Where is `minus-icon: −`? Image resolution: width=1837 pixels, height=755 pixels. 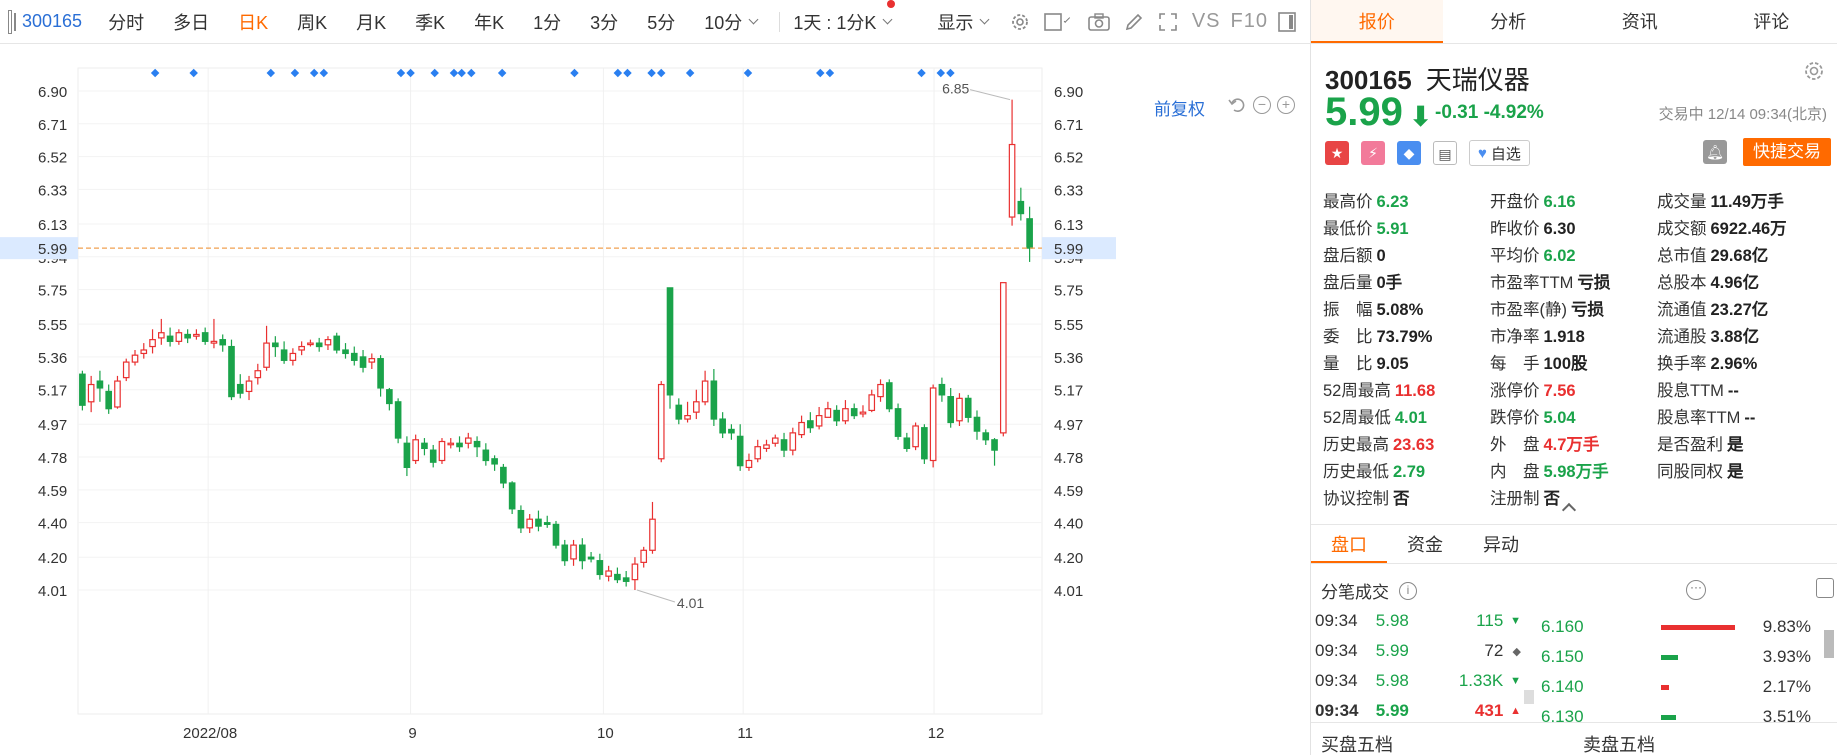 minus-icon: − is located at coordinates (1262, 105).